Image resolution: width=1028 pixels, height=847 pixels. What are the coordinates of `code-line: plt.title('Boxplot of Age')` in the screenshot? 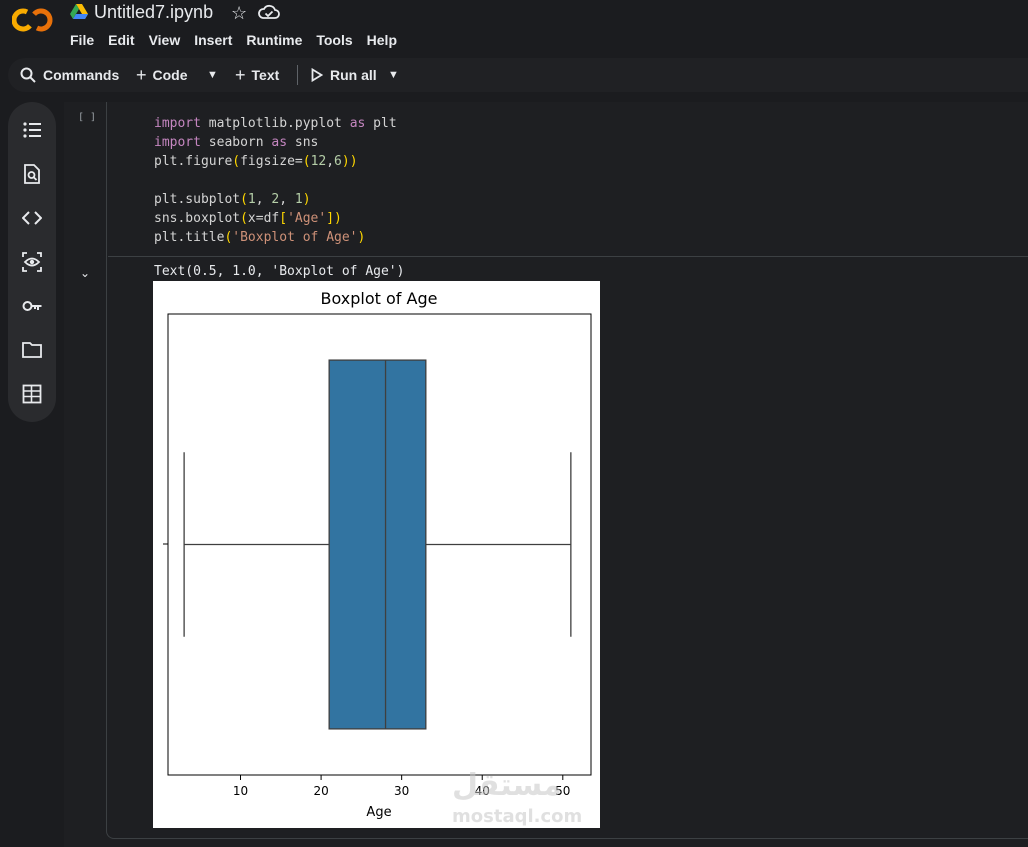 It's located at (260, 237).